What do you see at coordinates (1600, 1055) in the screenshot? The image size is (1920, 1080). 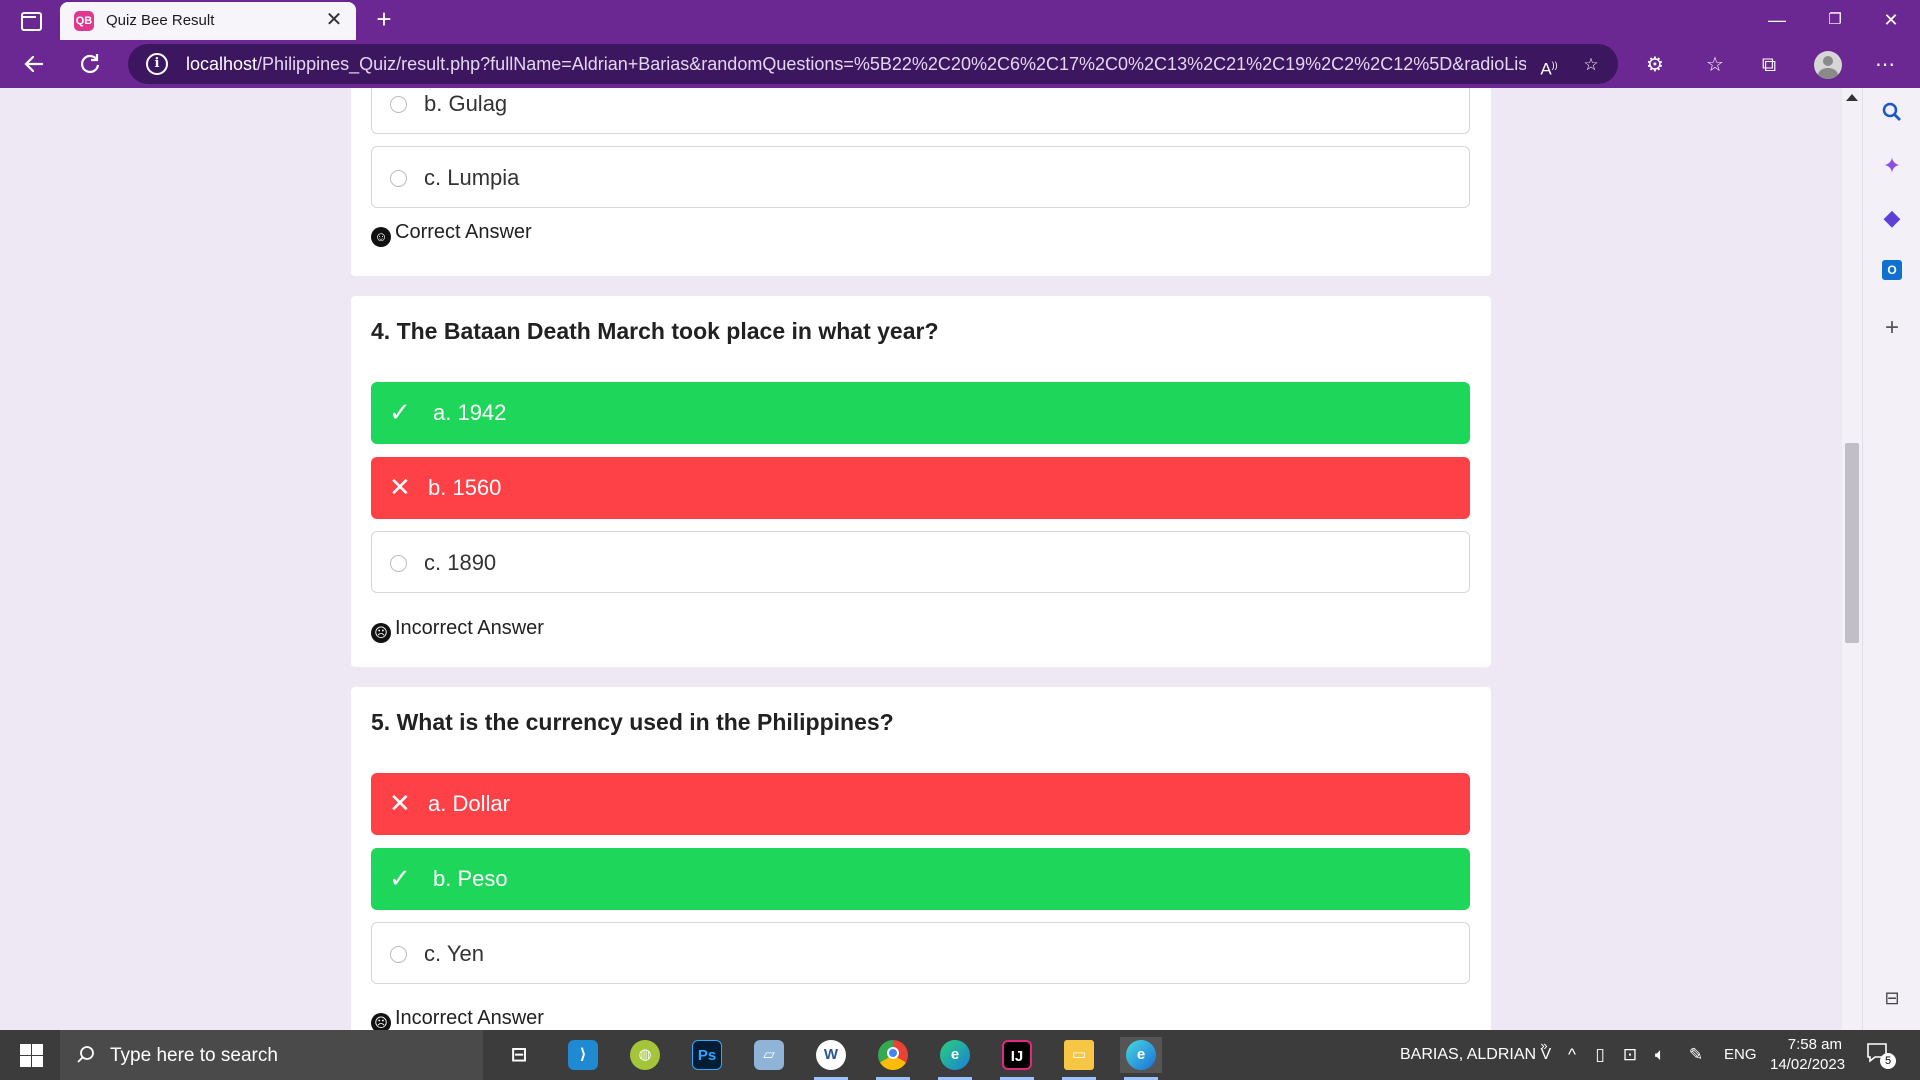 I see `usb-device-icon: ▯` at bounding box center [1600, 1055].